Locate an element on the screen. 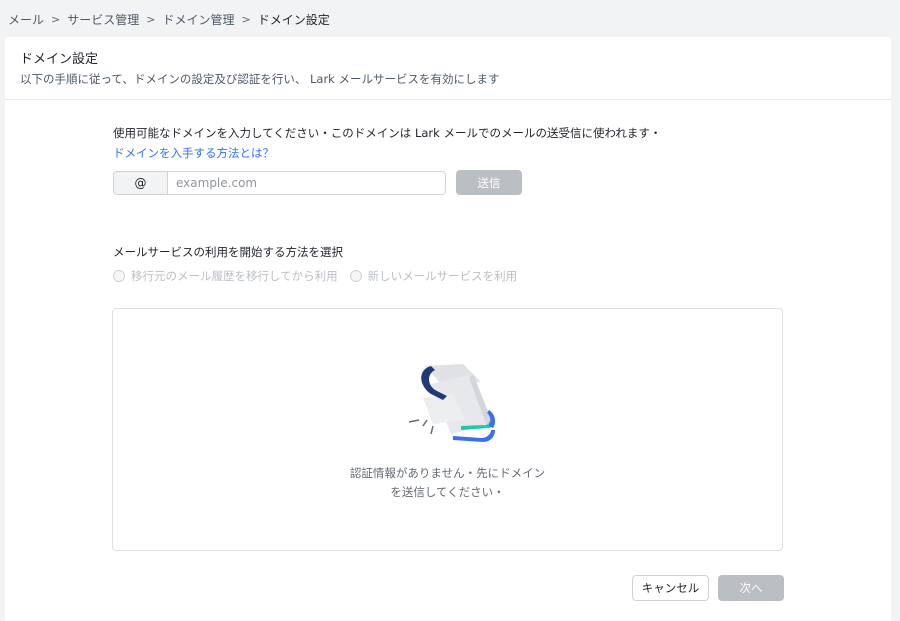  footer-actions: キャンセル 次へ is located at coordinates (708, 588).